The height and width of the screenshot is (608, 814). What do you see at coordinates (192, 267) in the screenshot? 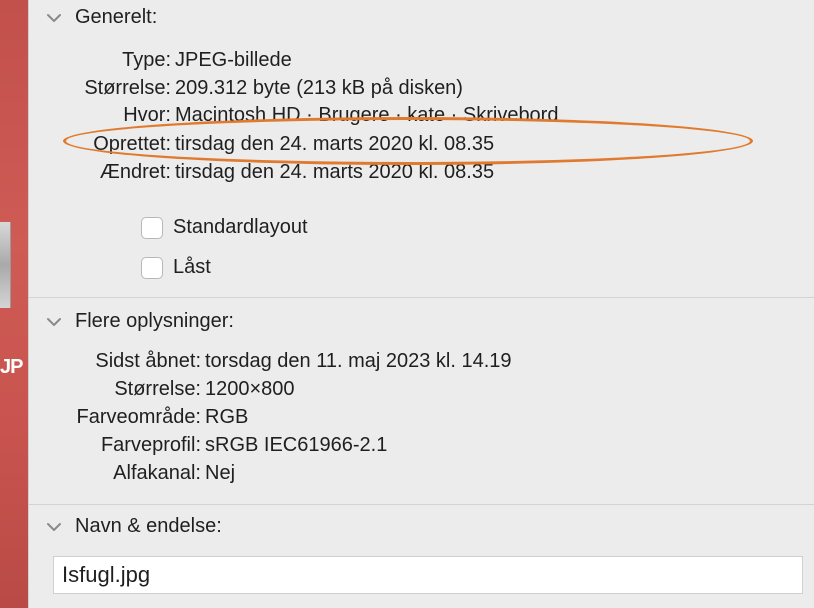
I see `checkbox-label: Låst` at bounding box center [192, 267].